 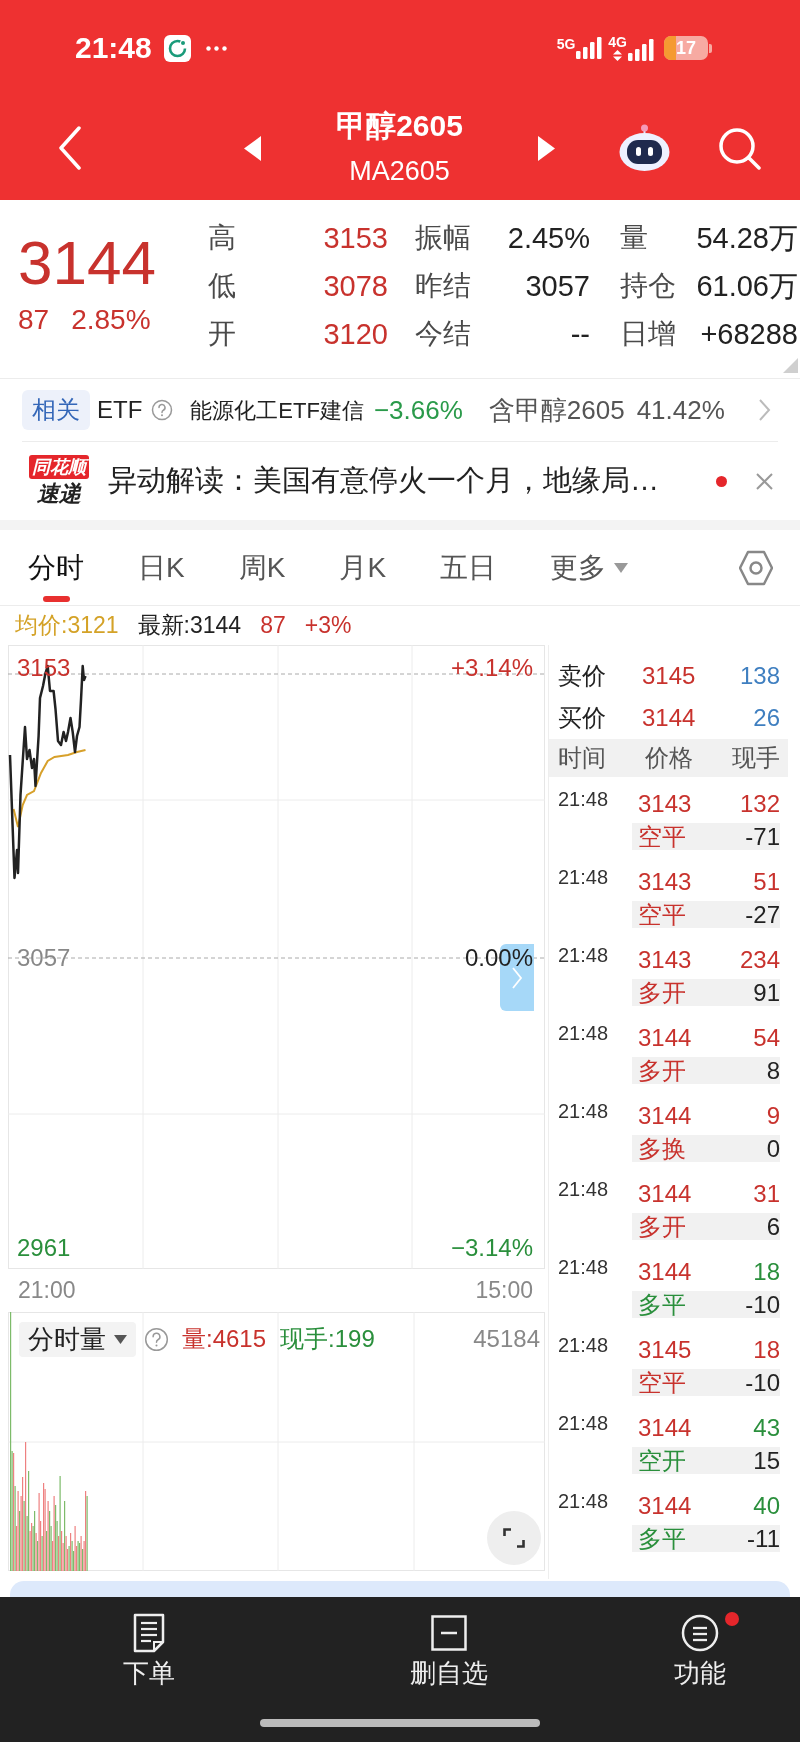 What do you see at coordinates (759, 960) in the screenshot?
I see `trade-volume: 234` at bounding box center [759, 960].